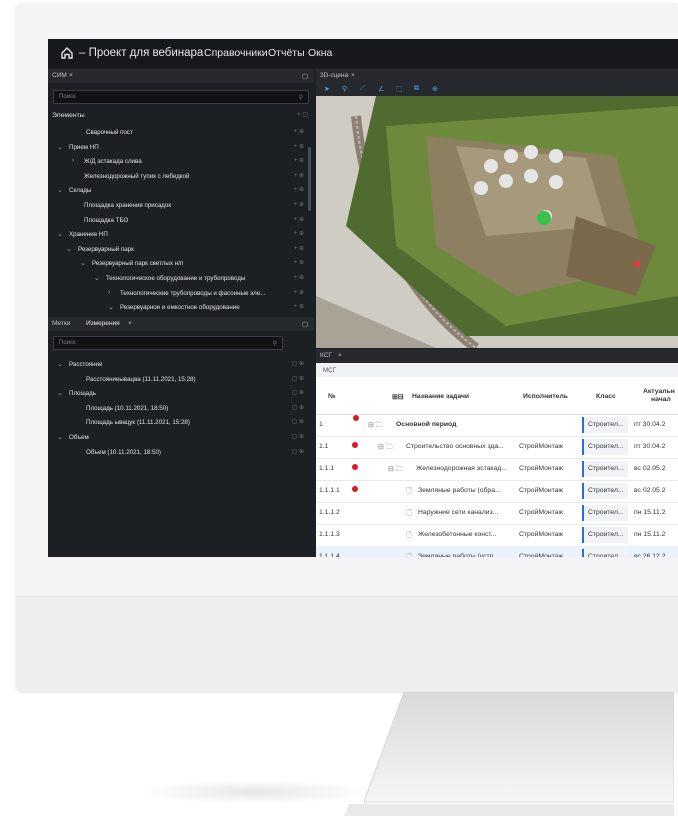  Describe the element at coordinates (327, 468) in the screenshot. I see `row-num: 1.1.1` at that location.